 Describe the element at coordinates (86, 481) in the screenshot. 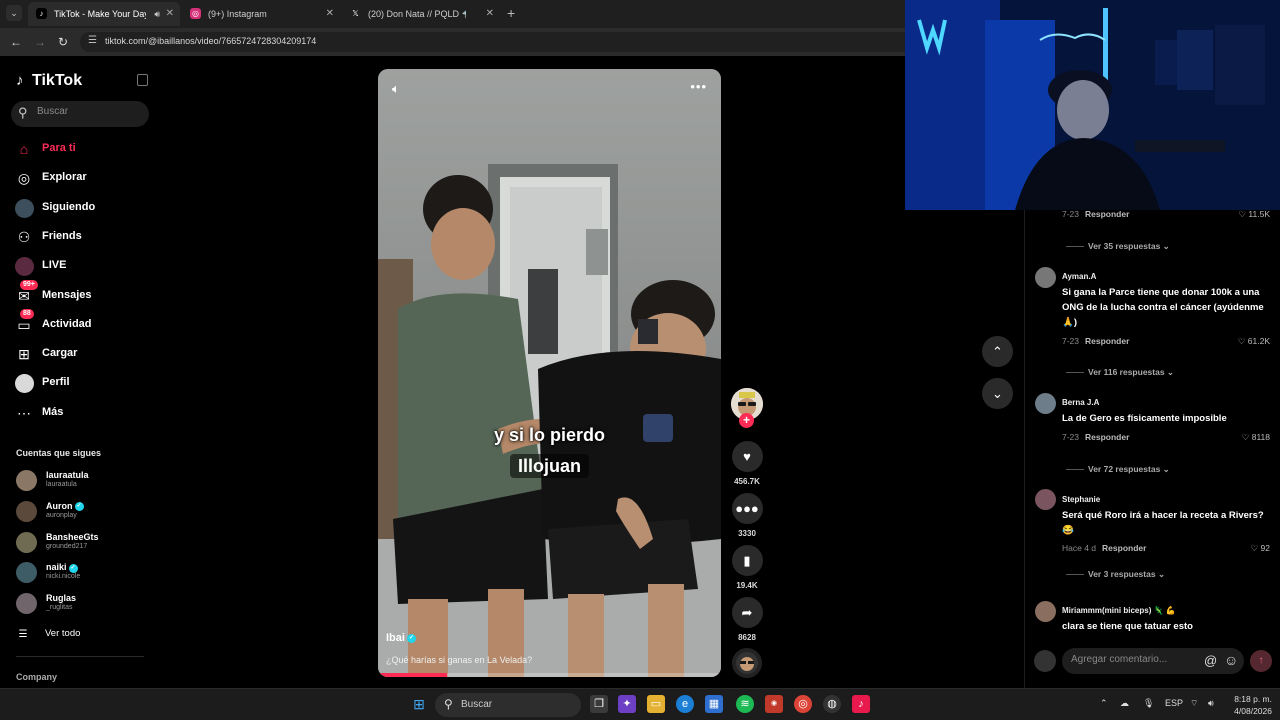

I see `following-account: lauraatula lauraatula` at that location.